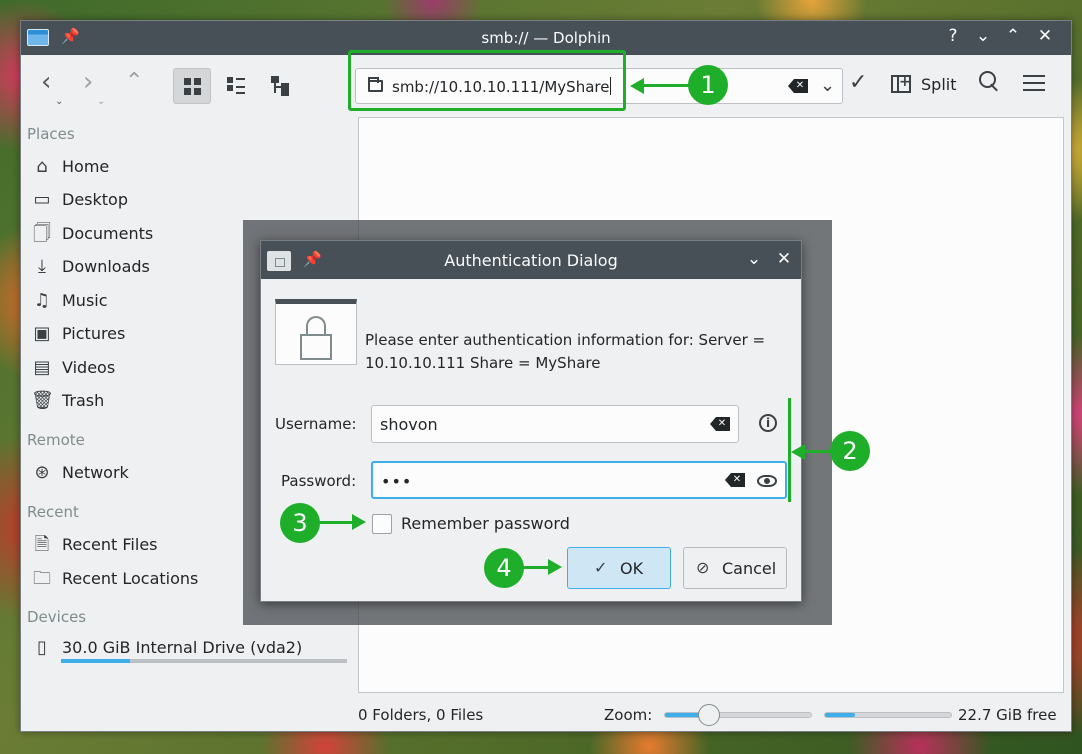 This screenshot has height=754, width=1082. I want to click on compact-view-button, so click(236, 86).